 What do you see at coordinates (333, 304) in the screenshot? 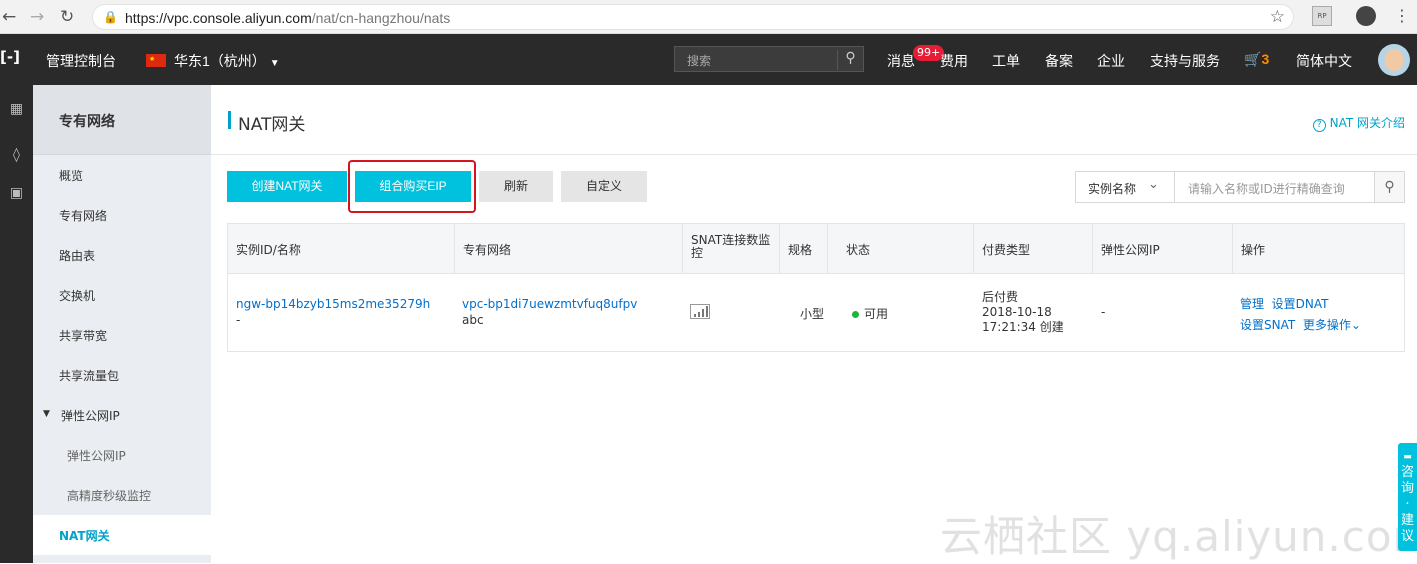
I see `instance-id-link: ngw-bp14bzyb15ms2me35279h` at bounding box center [333, 304].